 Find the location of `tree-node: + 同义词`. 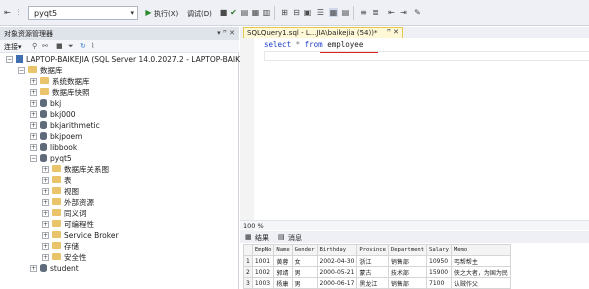

tree-node: + 同义词 is located at coordinates (64, 213).